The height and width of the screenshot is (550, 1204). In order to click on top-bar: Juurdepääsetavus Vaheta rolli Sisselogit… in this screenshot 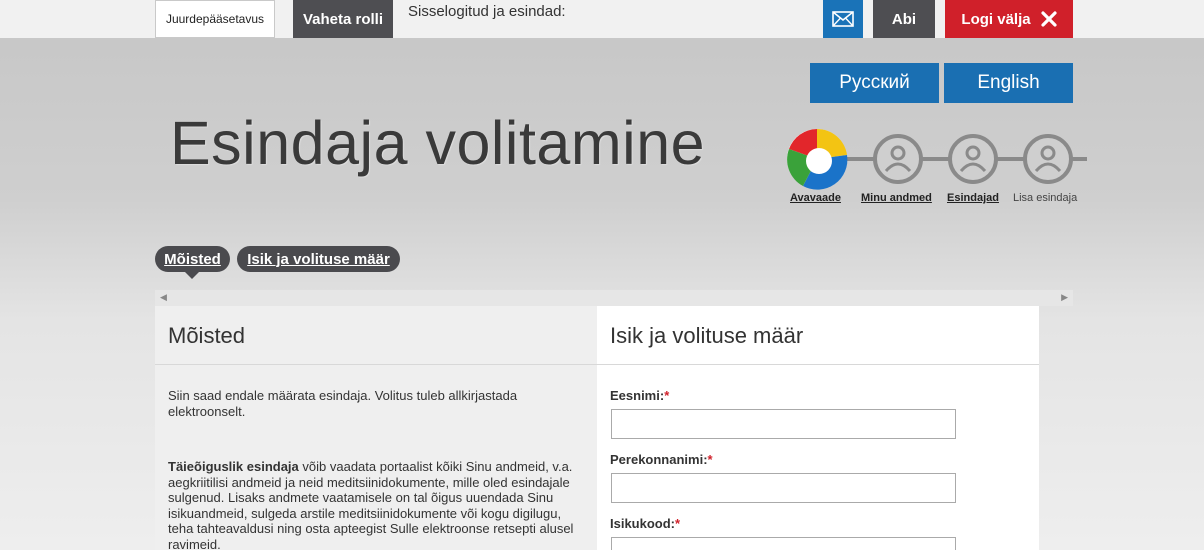, I will do `click(602, 19)`.